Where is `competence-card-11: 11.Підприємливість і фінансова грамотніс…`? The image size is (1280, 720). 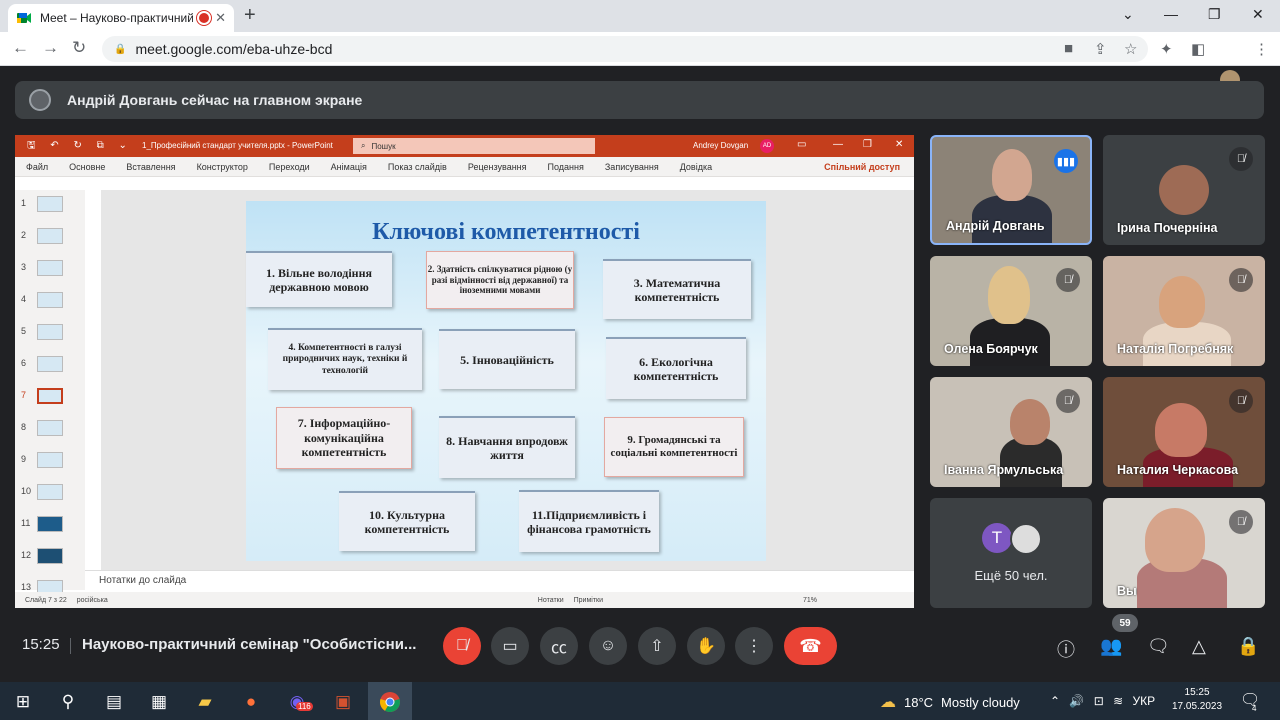
competence-card-11: 11.Підприємливість і фінансова грамотніс… is located at coordinates (589, 521).